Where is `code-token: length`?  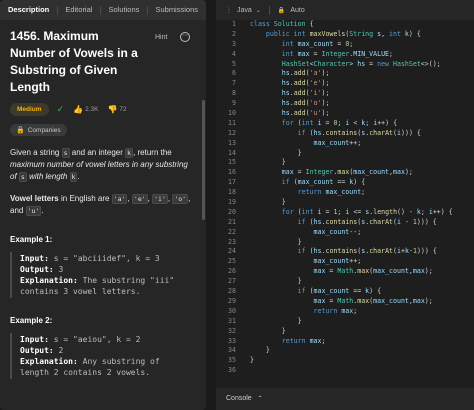
code-token: length is located at coordinates (385, 211).